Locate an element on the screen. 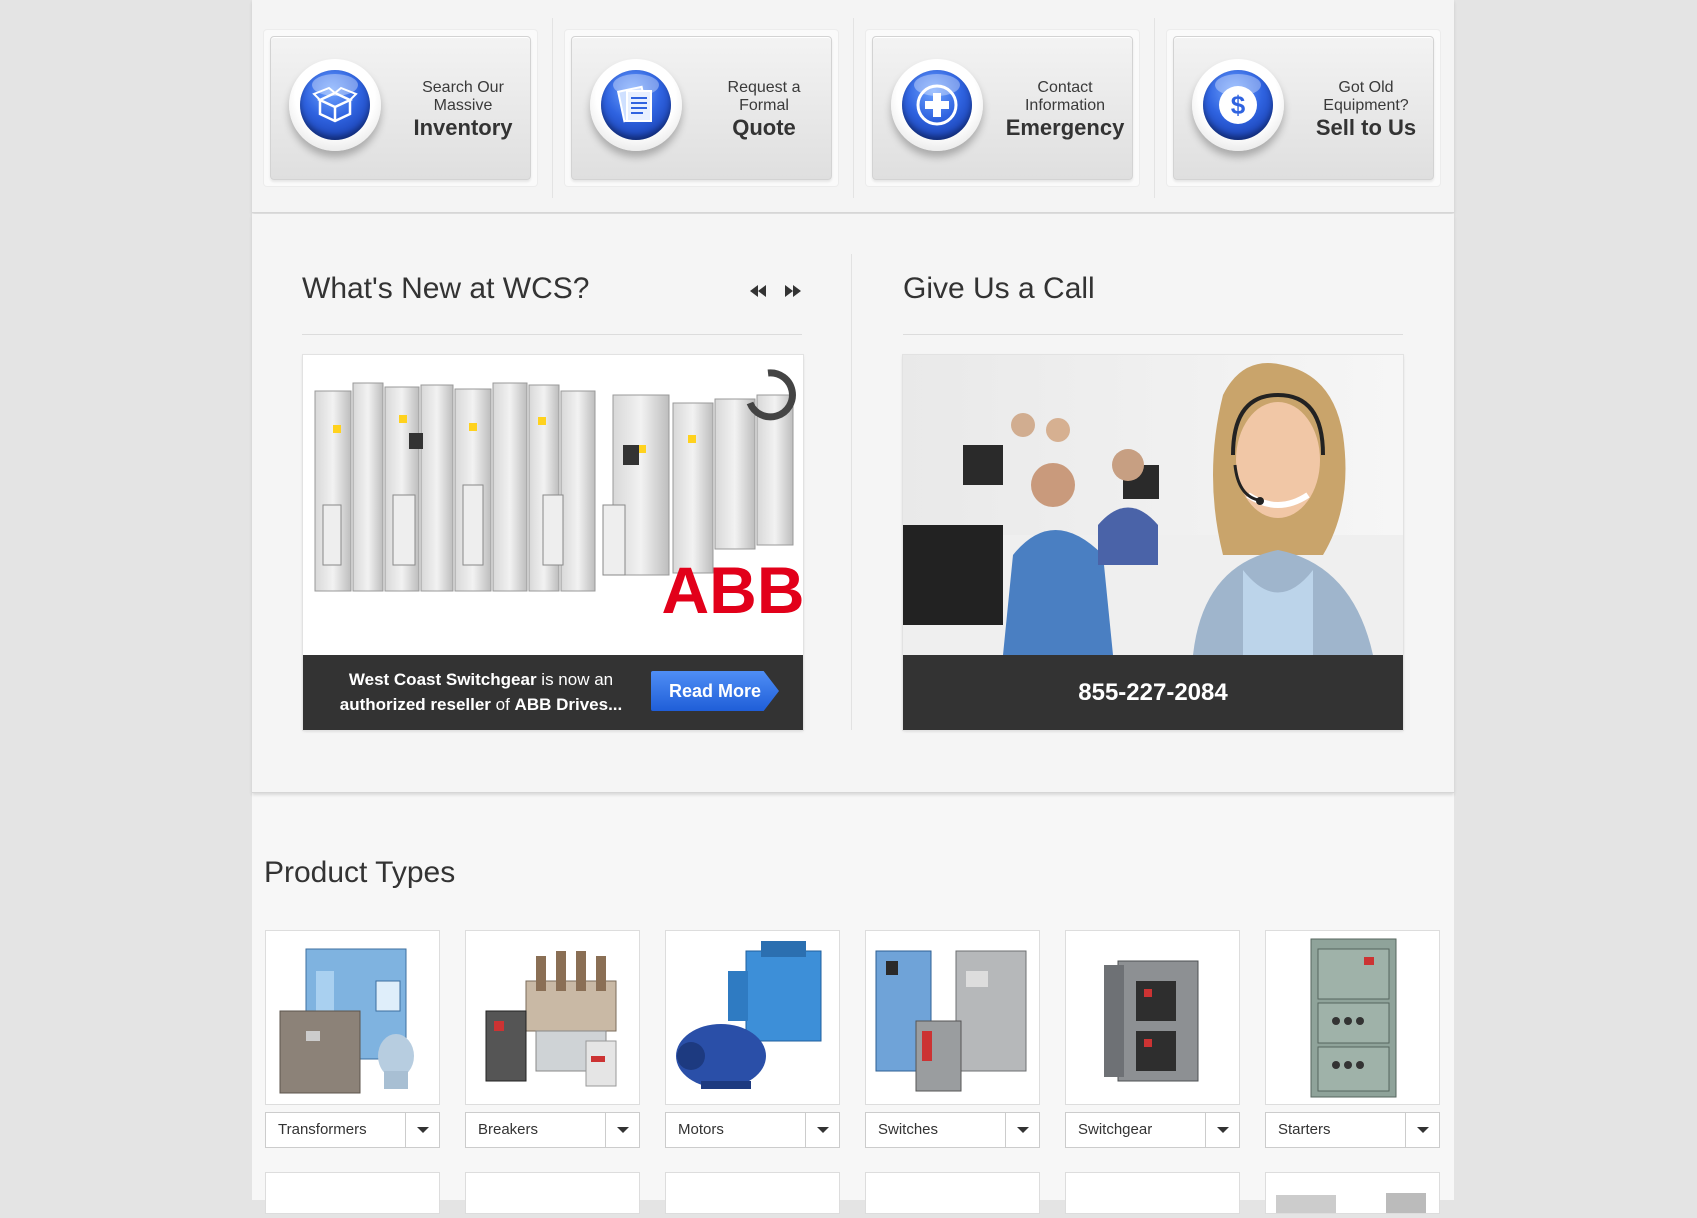  transformers-dropdown: Transformers is located at coordinates (352, 1130).